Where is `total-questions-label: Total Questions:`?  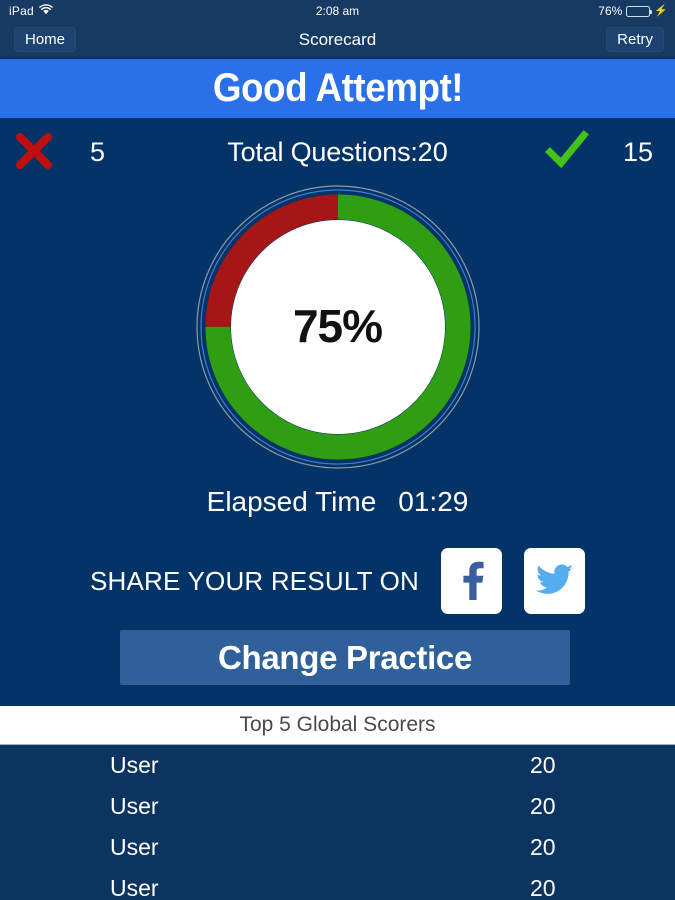
total-questions-label: Total Questions: is located at coordinates (322, 151).